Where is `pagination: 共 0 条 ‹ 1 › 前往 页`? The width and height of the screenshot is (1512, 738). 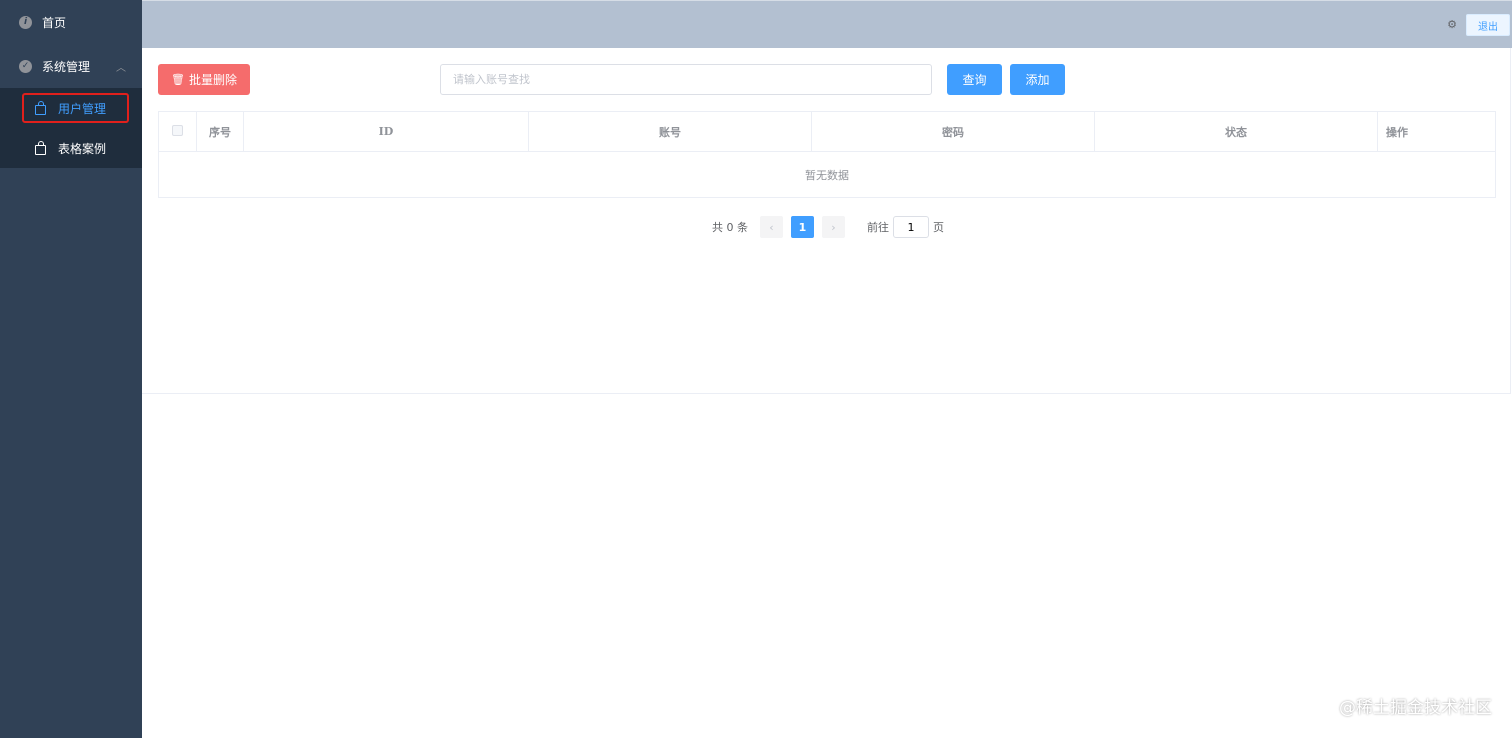 pagination: 共 0 条 ‹ 1 › 前往 页 is located at coordinates (828, 227).